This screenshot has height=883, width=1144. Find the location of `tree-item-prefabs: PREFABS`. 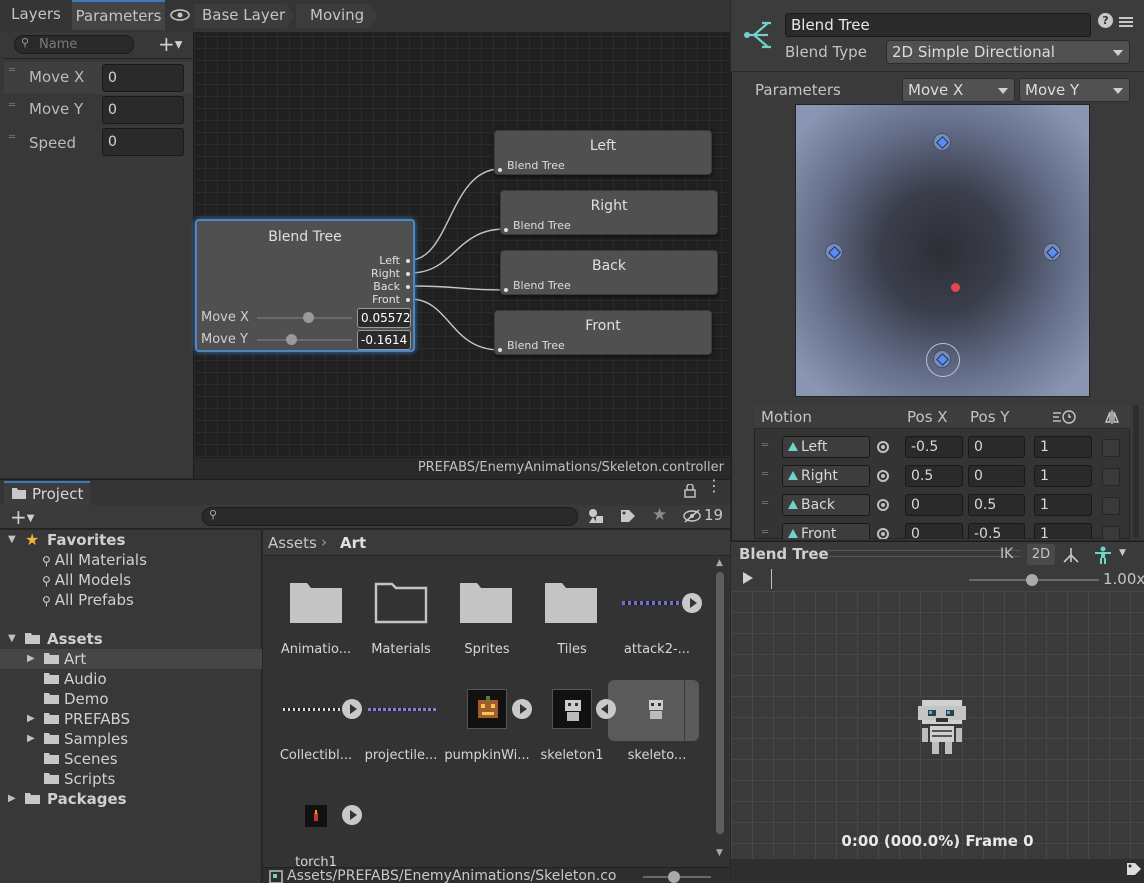

tree-item-prefabs: PREFABS is located at coordinates (97, 719).